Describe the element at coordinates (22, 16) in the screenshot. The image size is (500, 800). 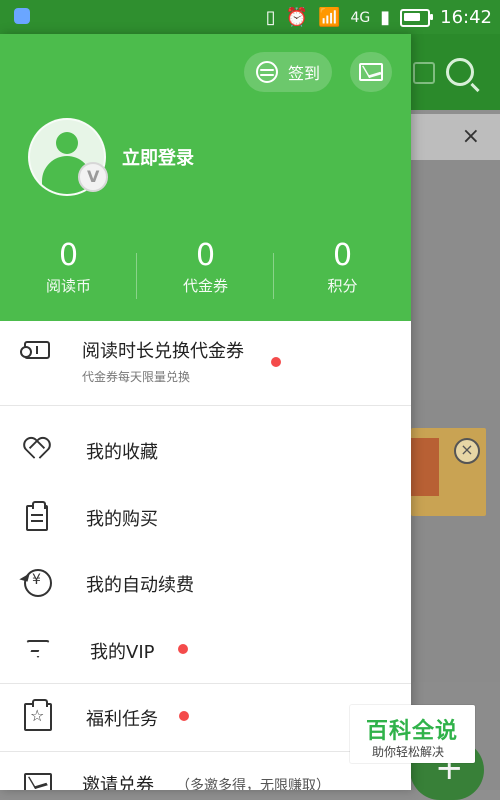
I see `app-notification-icon` at that location.